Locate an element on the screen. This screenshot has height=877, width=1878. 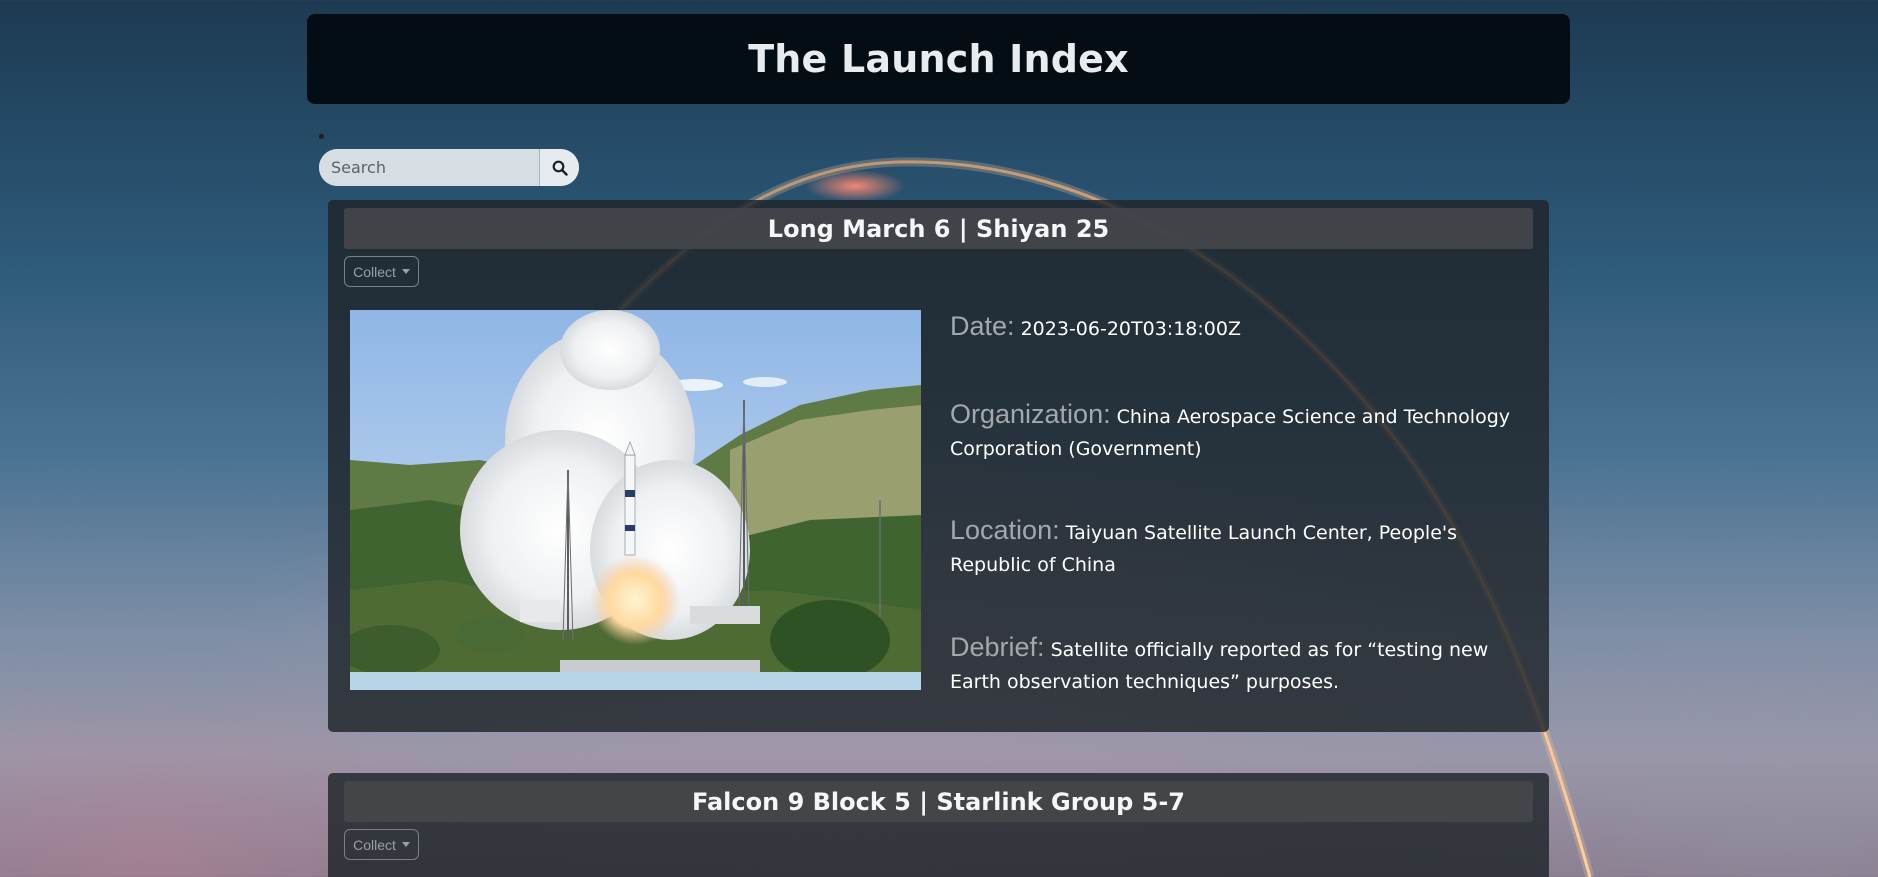
site-title: The Launch Index is located at coordinates (938, 59).